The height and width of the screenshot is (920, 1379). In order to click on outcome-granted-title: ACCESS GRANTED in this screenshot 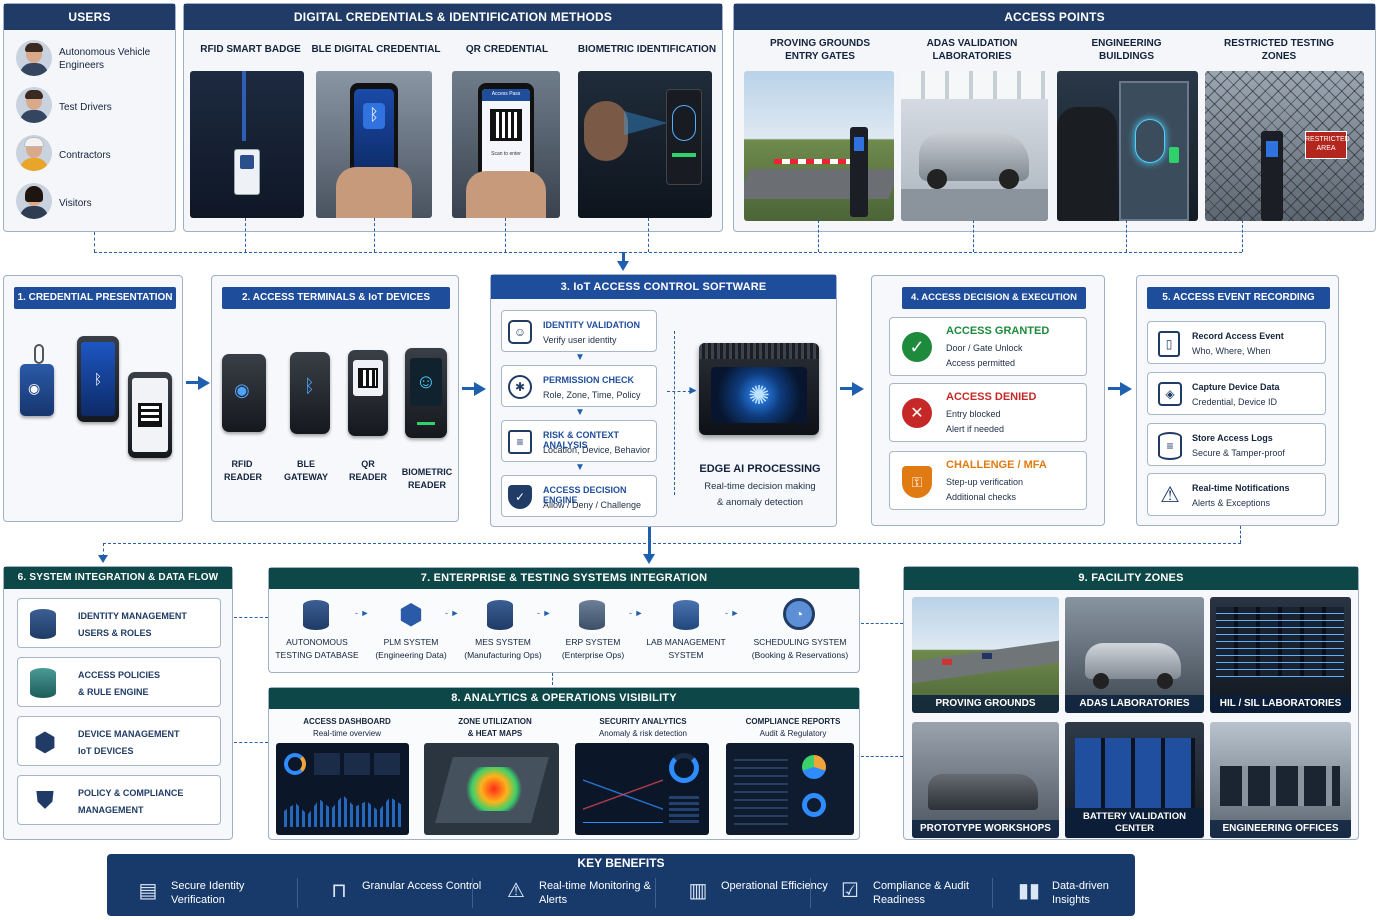, I will do `click(998, 331)`.